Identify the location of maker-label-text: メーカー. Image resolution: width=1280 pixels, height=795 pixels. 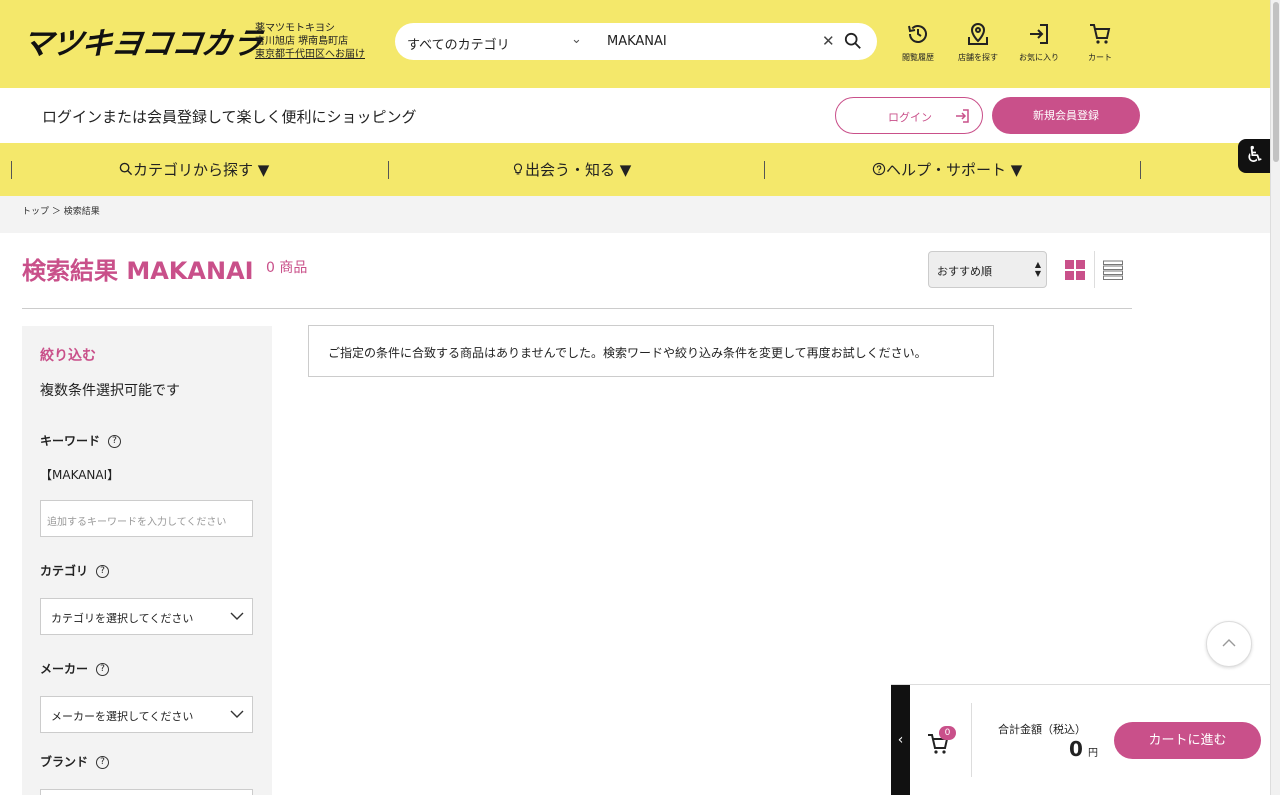
(64, 669).